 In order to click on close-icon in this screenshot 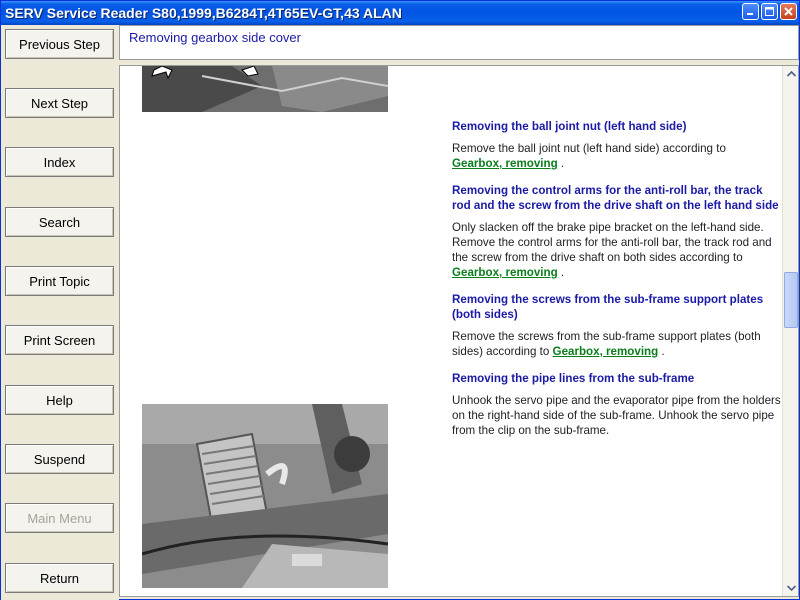, I will do `click(788, 11)`.